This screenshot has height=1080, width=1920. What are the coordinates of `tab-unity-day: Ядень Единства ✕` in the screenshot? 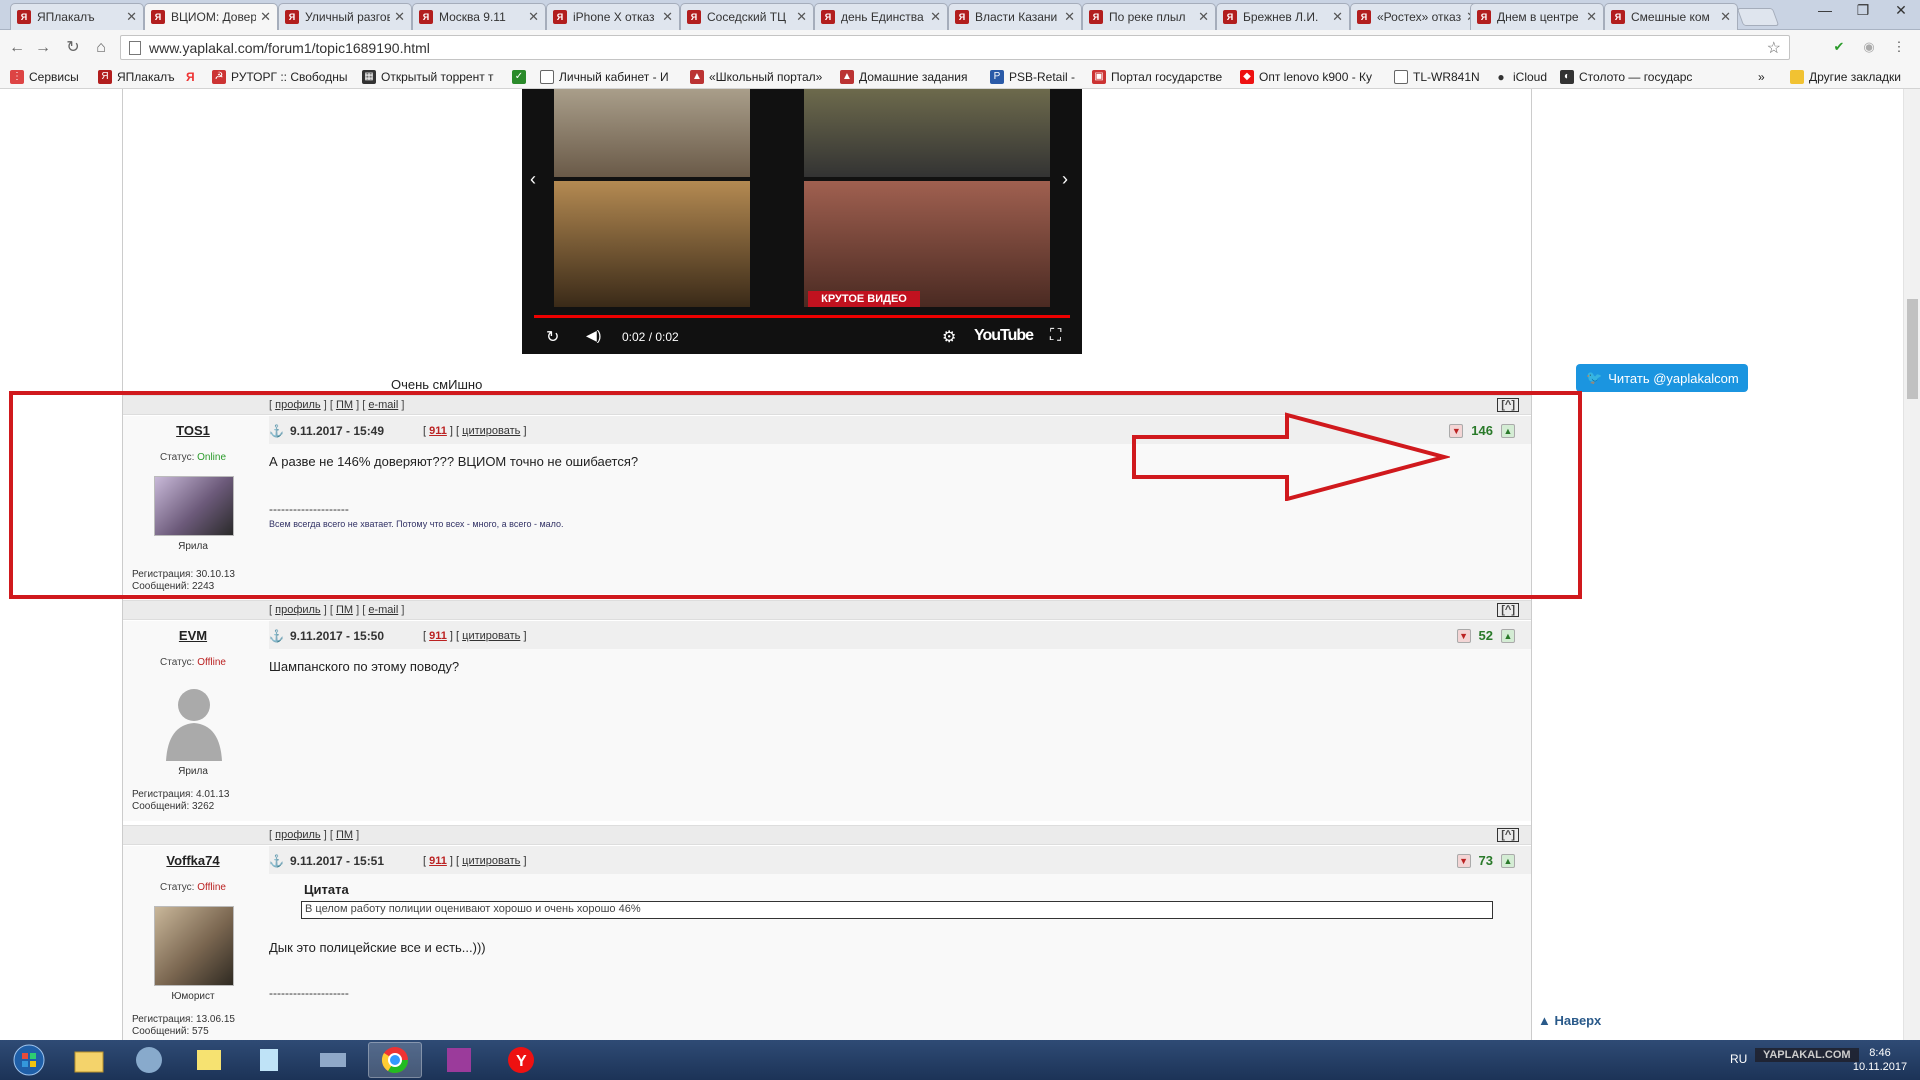 It's located at (881, 16).